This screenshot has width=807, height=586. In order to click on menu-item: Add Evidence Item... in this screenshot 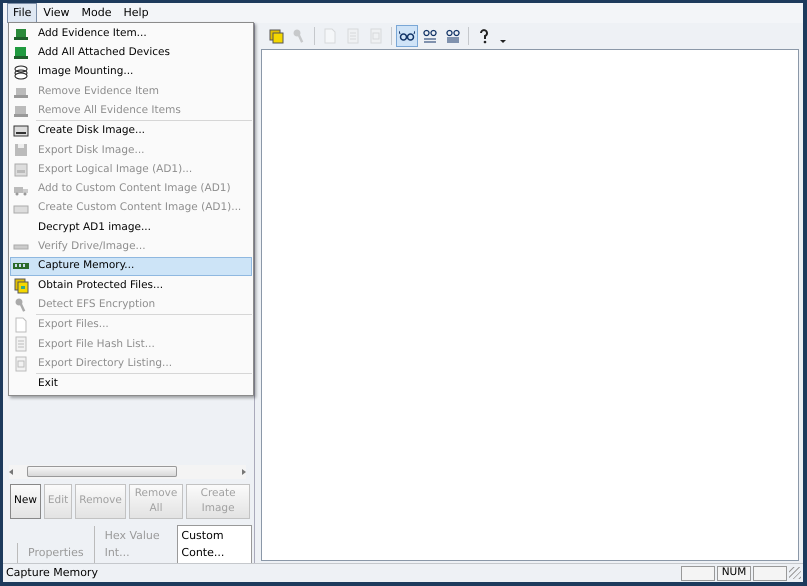, I will do `click(131, 34)`.